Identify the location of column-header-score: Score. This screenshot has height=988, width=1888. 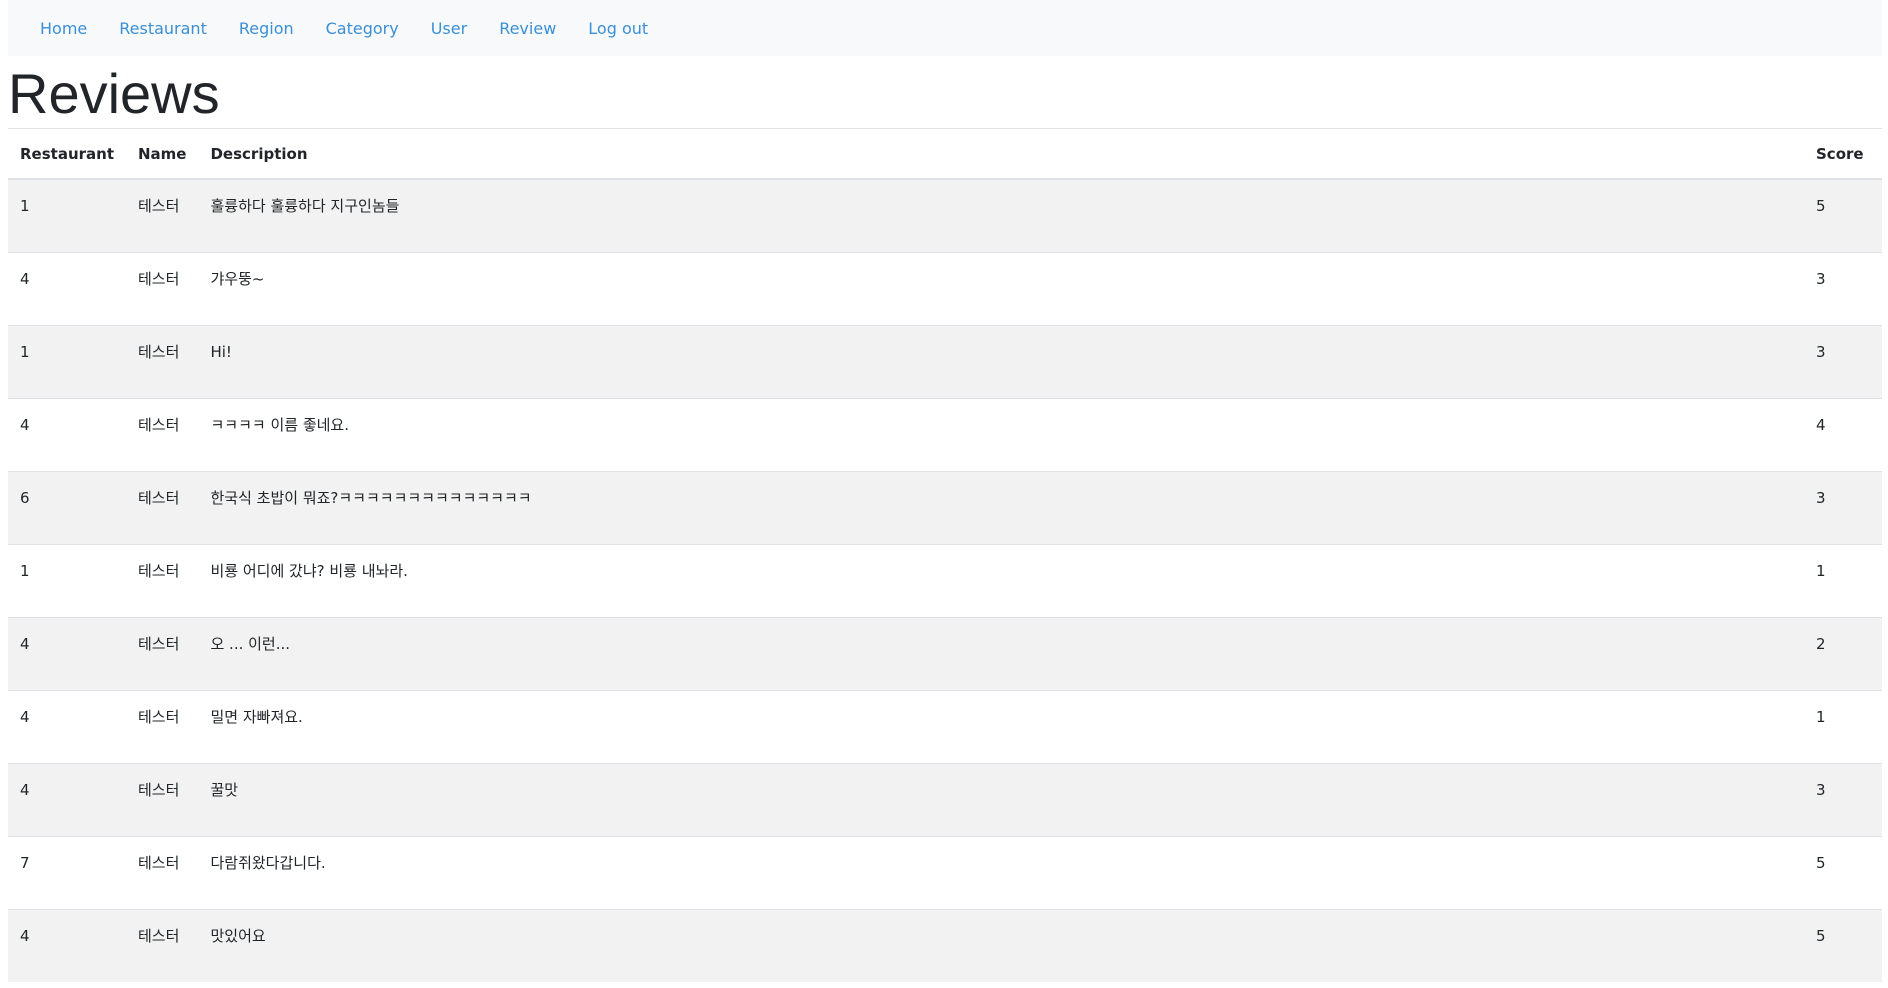
(1843, 154).